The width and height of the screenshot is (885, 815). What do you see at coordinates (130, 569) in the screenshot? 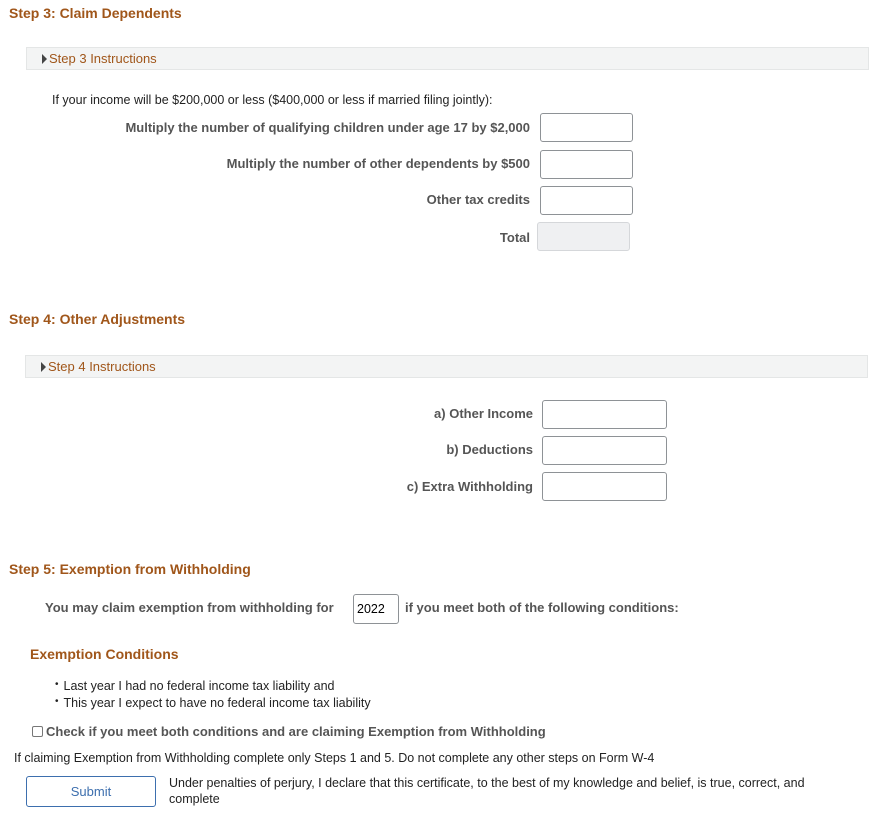
I see `step5-title: Step 5: Exemption from Withholding` at bounding box center [130, 569].